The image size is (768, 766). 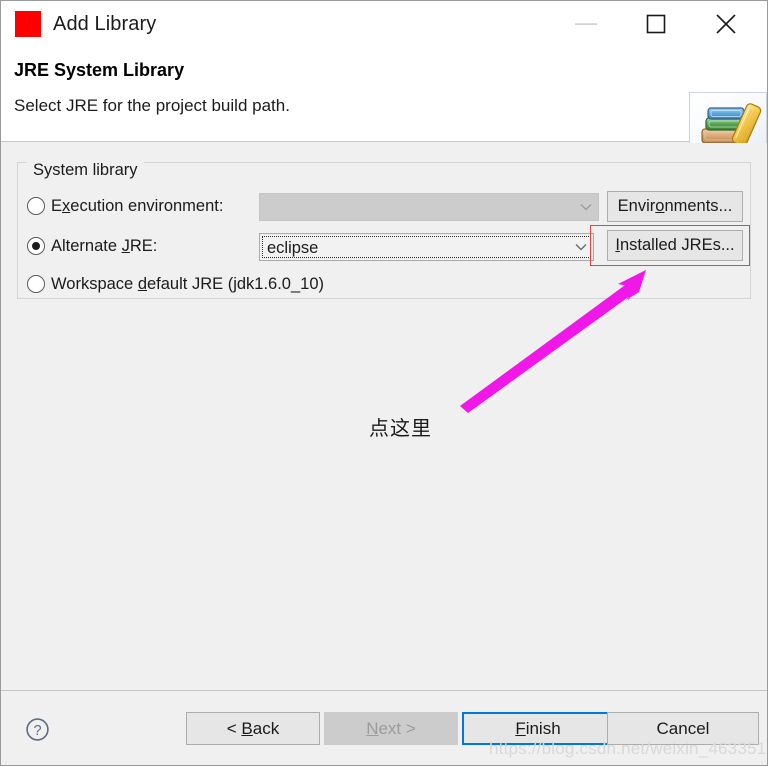 I want to click on group-legend-system-library: System library, so click(x=85, y=170).